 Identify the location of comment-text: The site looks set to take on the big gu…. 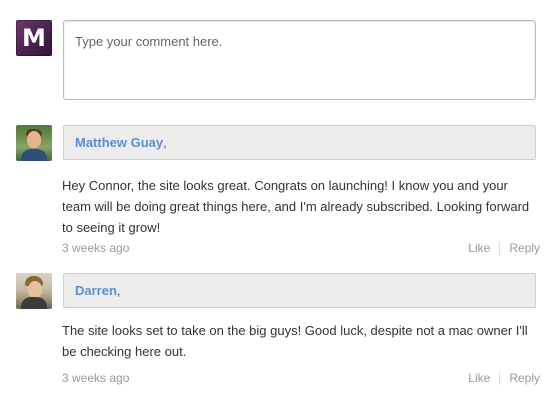
(295, 341).